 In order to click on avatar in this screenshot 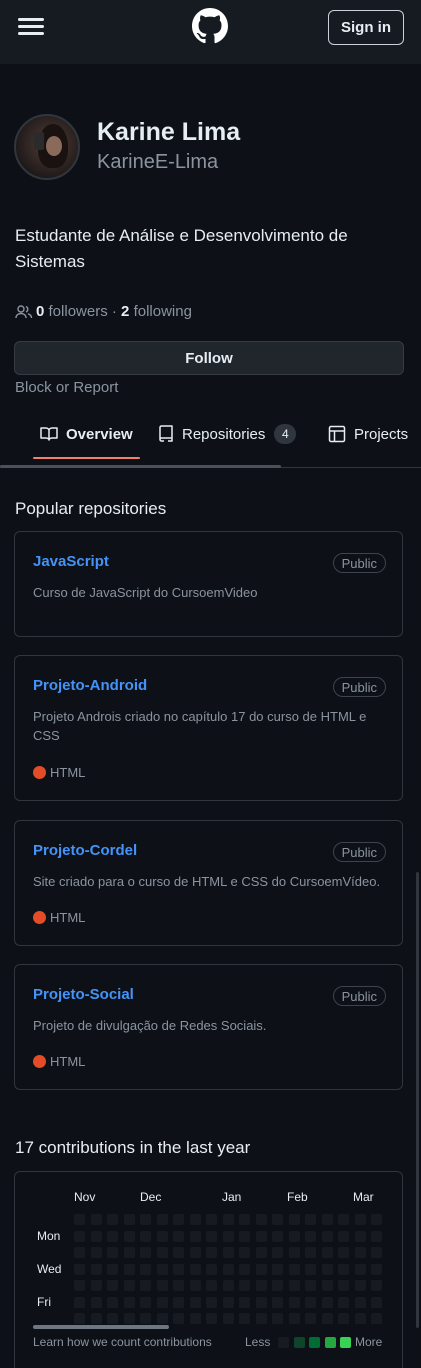, I will do `click(47, 147)`.